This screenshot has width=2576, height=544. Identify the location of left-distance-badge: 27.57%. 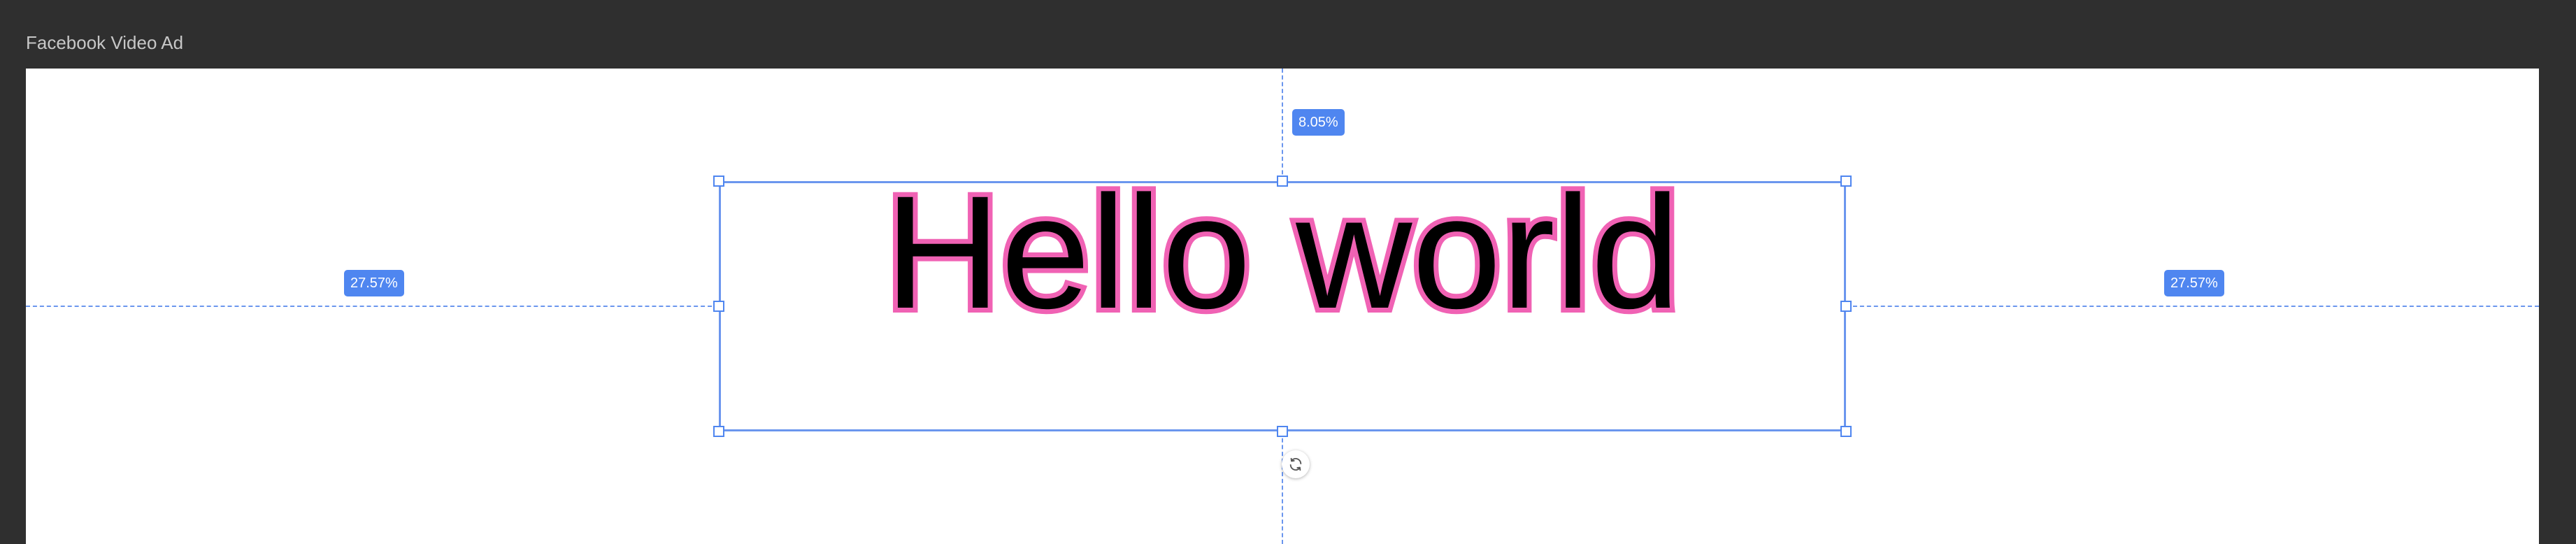
(374, 283).